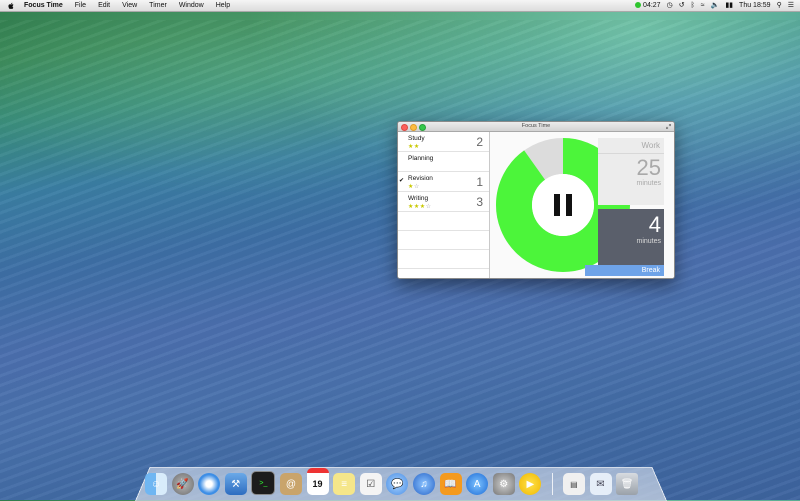 This screenshot has width=800, height=501. I want to click on task-stars: ★★, so click(414, 147).